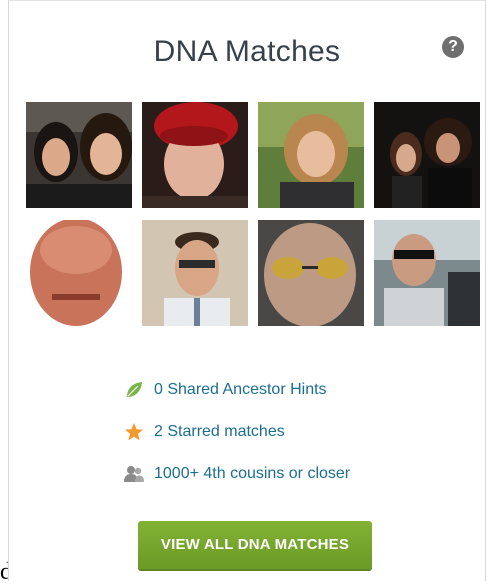  What do you see at coordinates (240, 389) in the screenshot?
I see `shared-ancestor-hints-label: 0 Shared Ancestor Hints` at bounding box center [240, 389].